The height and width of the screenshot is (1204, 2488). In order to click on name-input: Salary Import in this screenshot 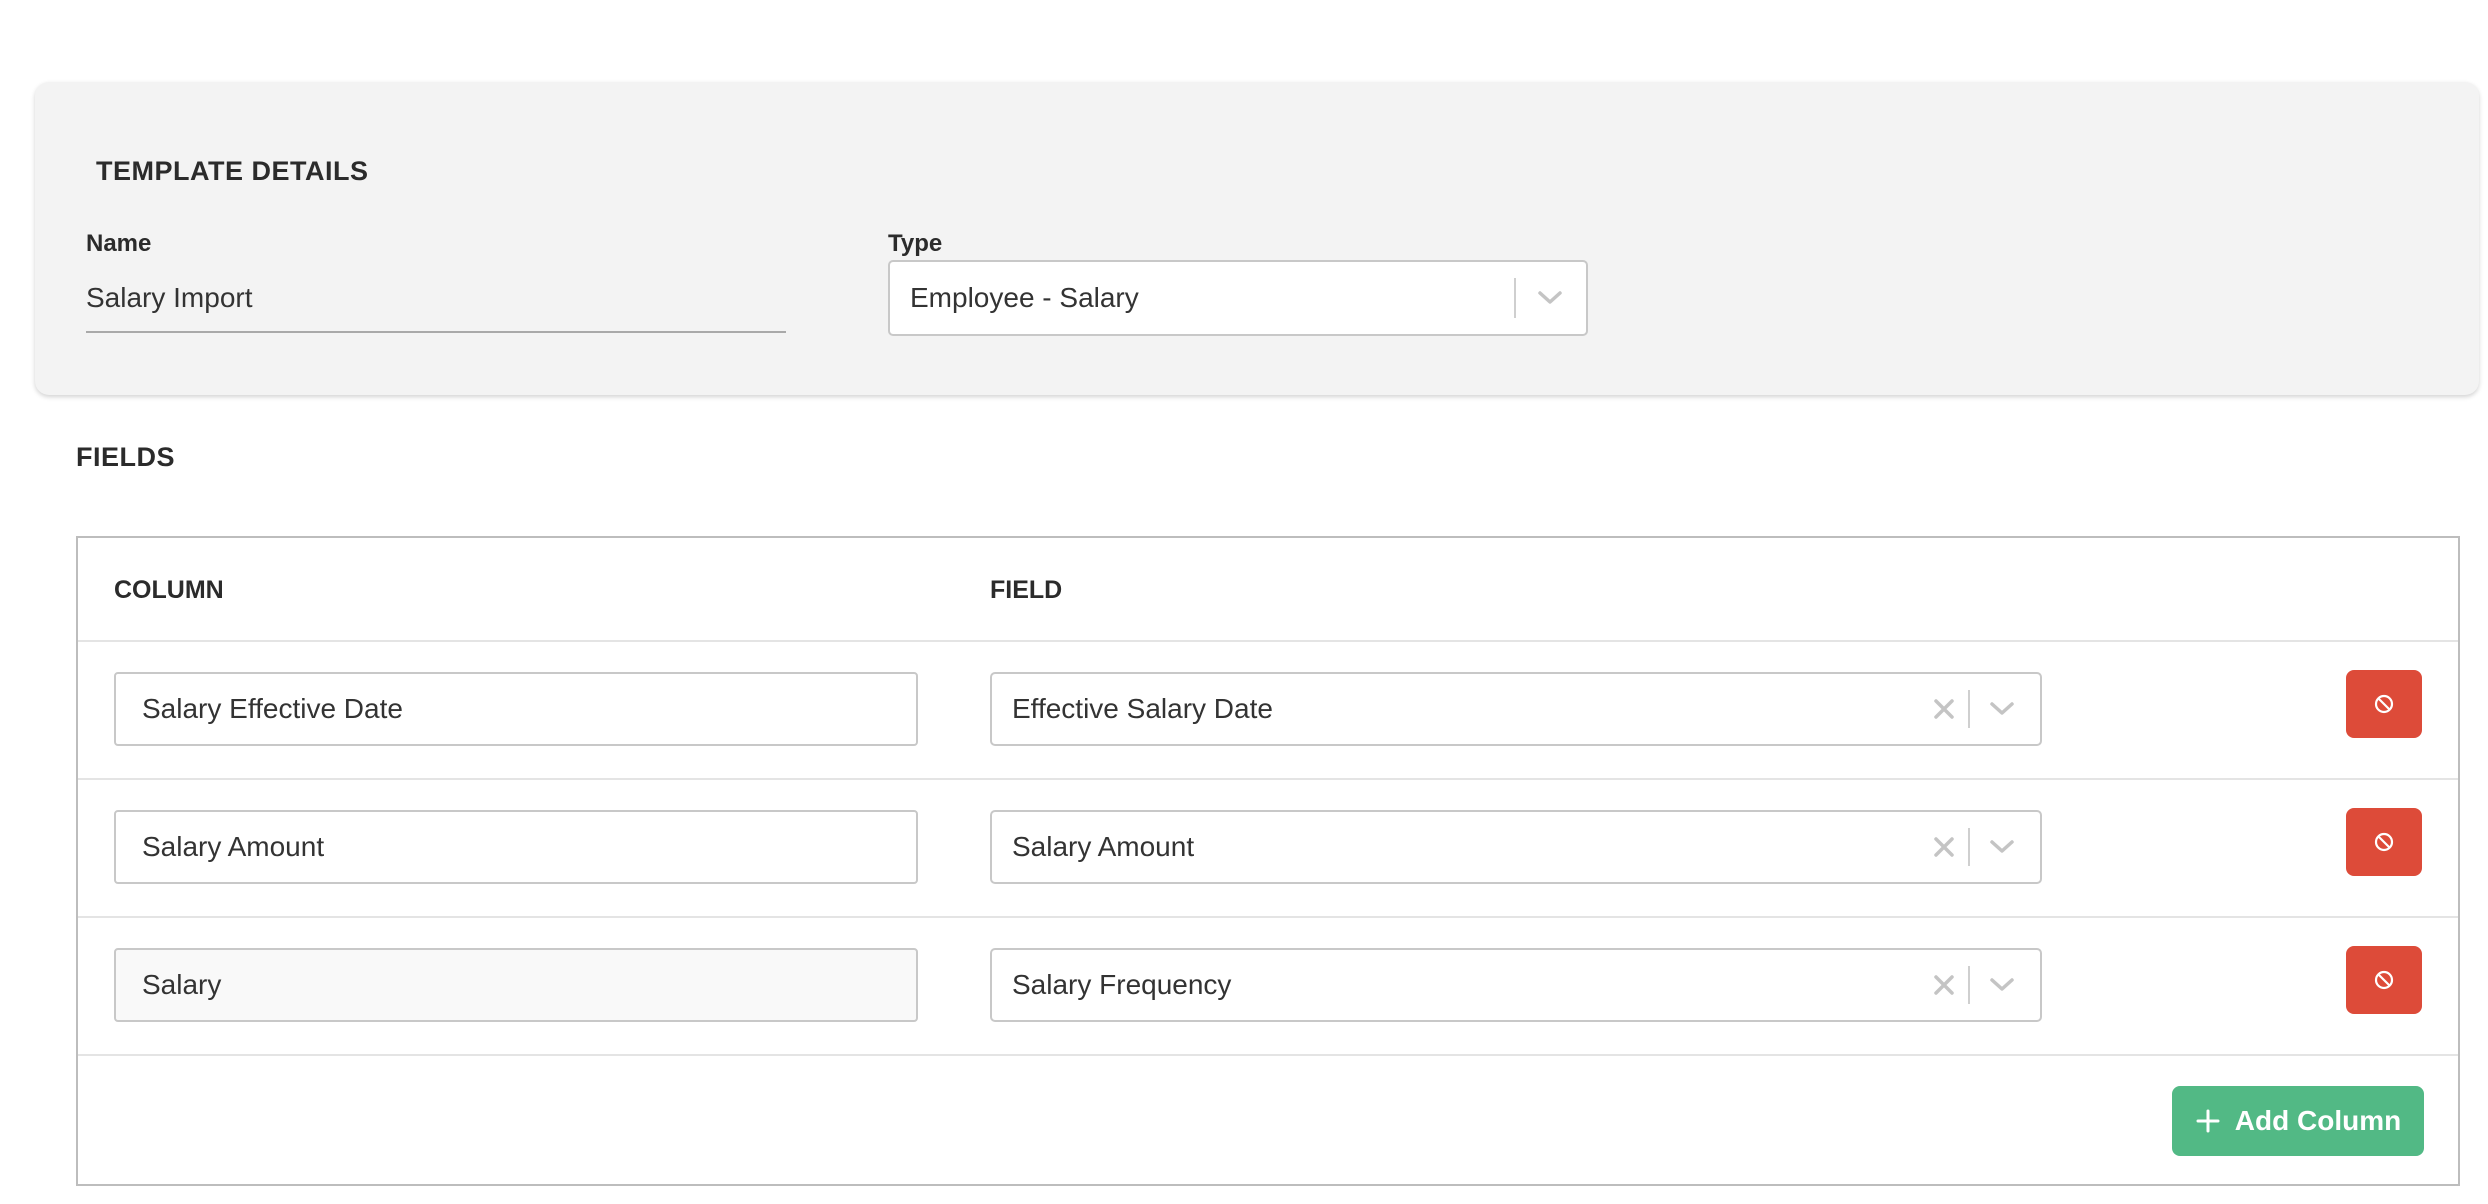, I will do `click(436, 300)`.